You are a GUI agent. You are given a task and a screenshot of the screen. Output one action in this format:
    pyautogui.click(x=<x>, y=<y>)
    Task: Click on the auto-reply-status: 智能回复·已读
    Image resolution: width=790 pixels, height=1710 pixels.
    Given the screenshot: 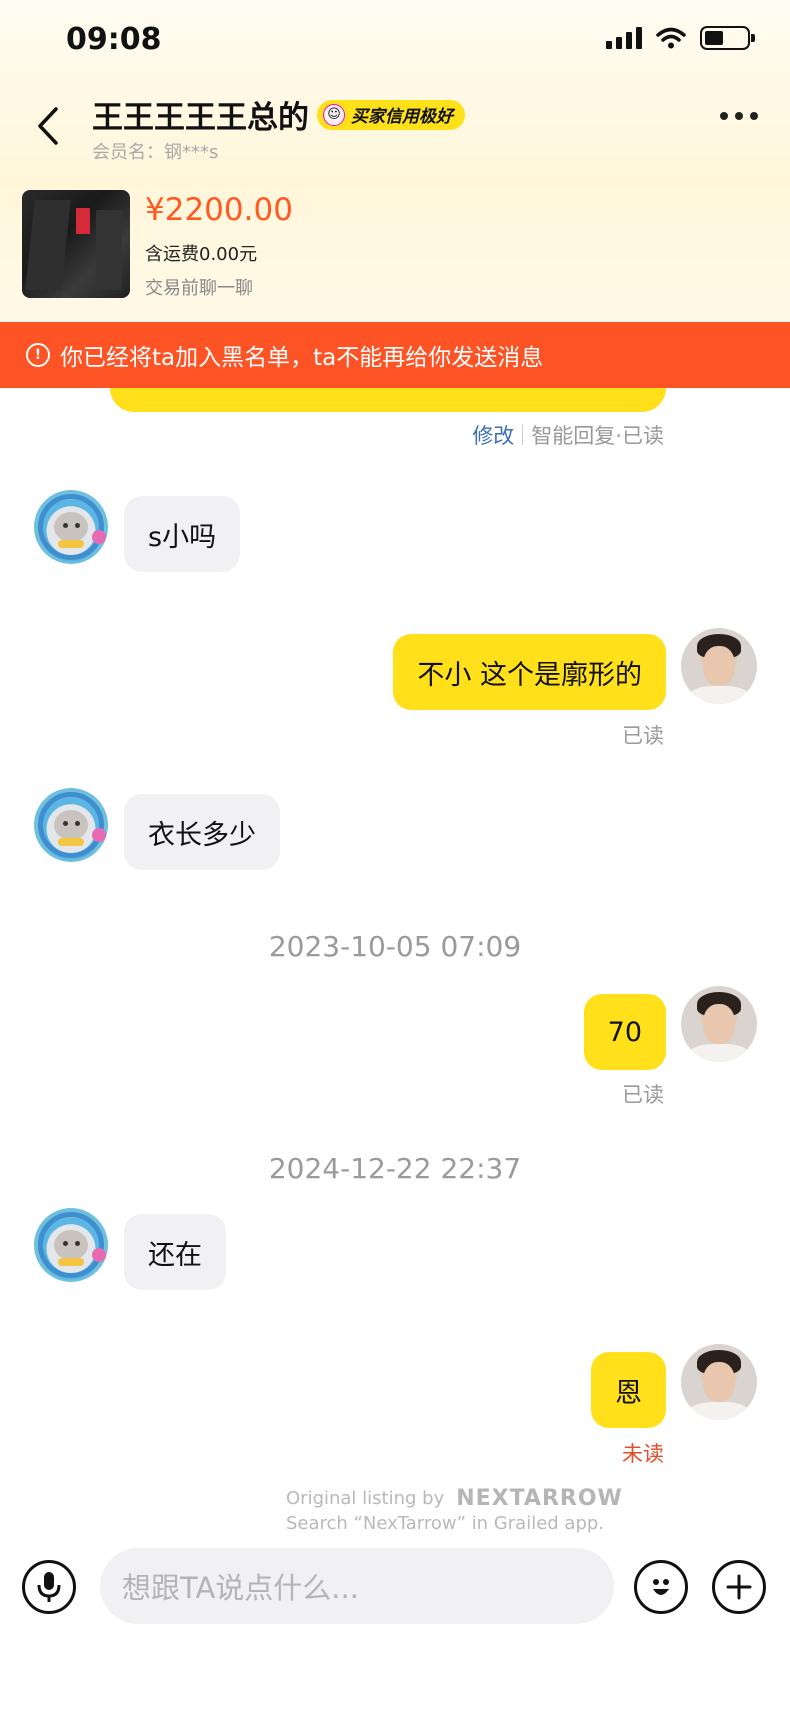 What is the action you would take?
    pyautogui.click(x=597, y=436)
    